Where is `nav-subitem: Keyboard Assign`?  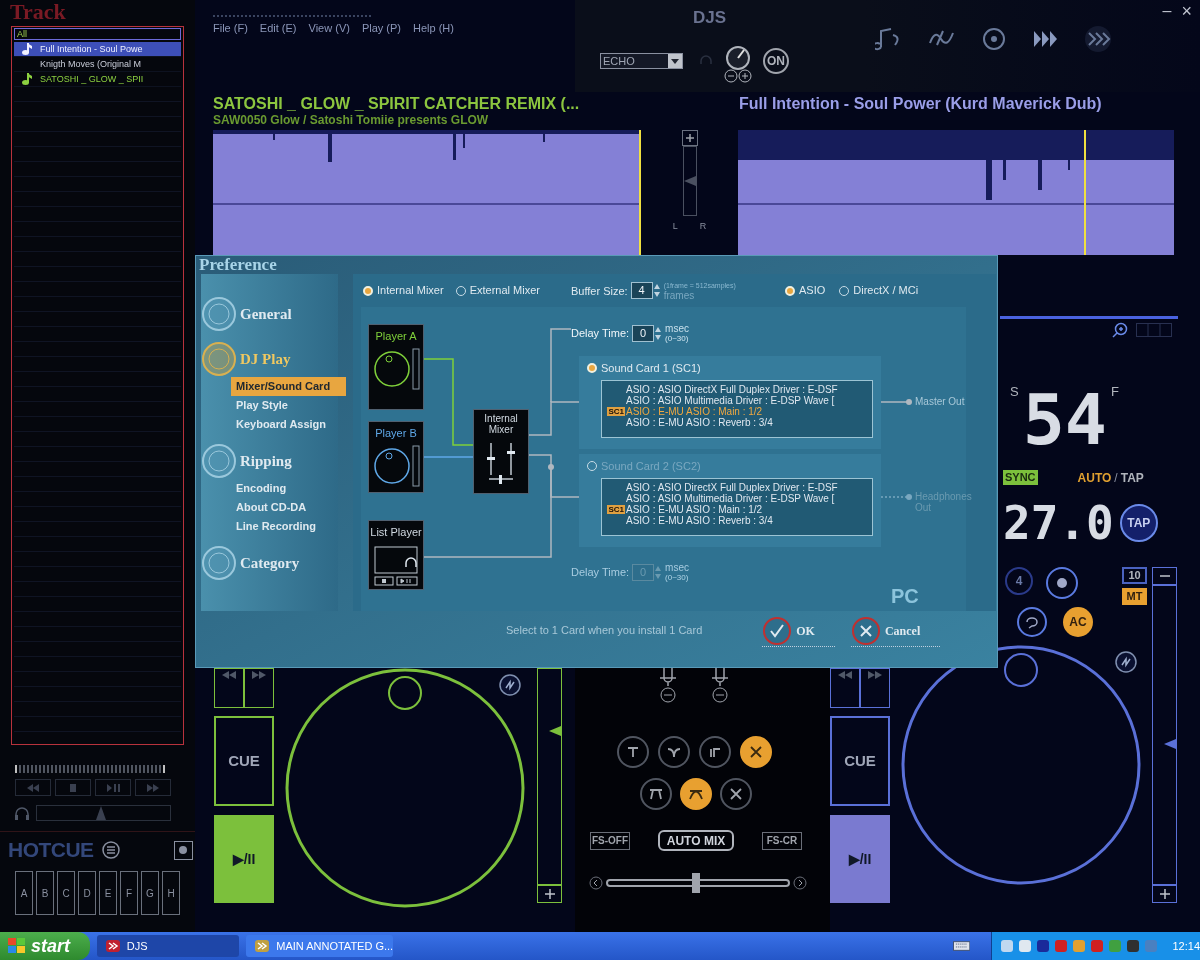
nav-subitem: Keyboard Assign is located at coordinates (288, 424).